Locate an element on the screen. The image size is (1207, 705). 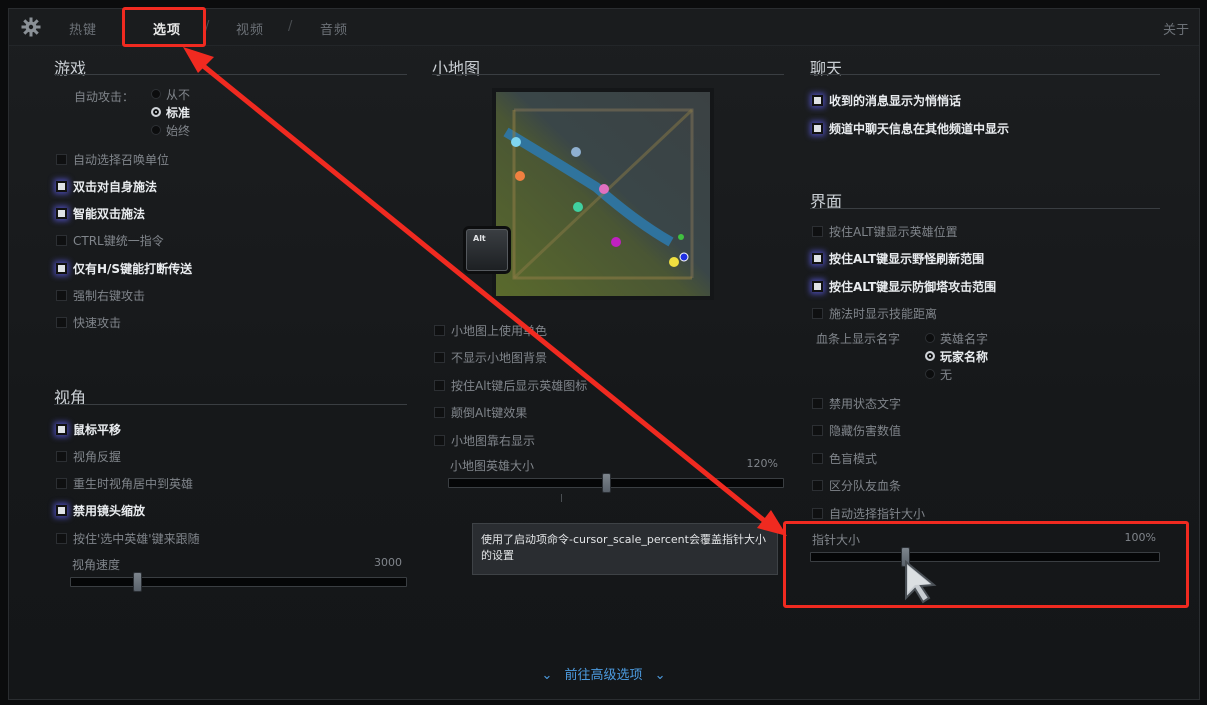
autoattack-radio-1: 标准 is located at coordinates (170, 112).